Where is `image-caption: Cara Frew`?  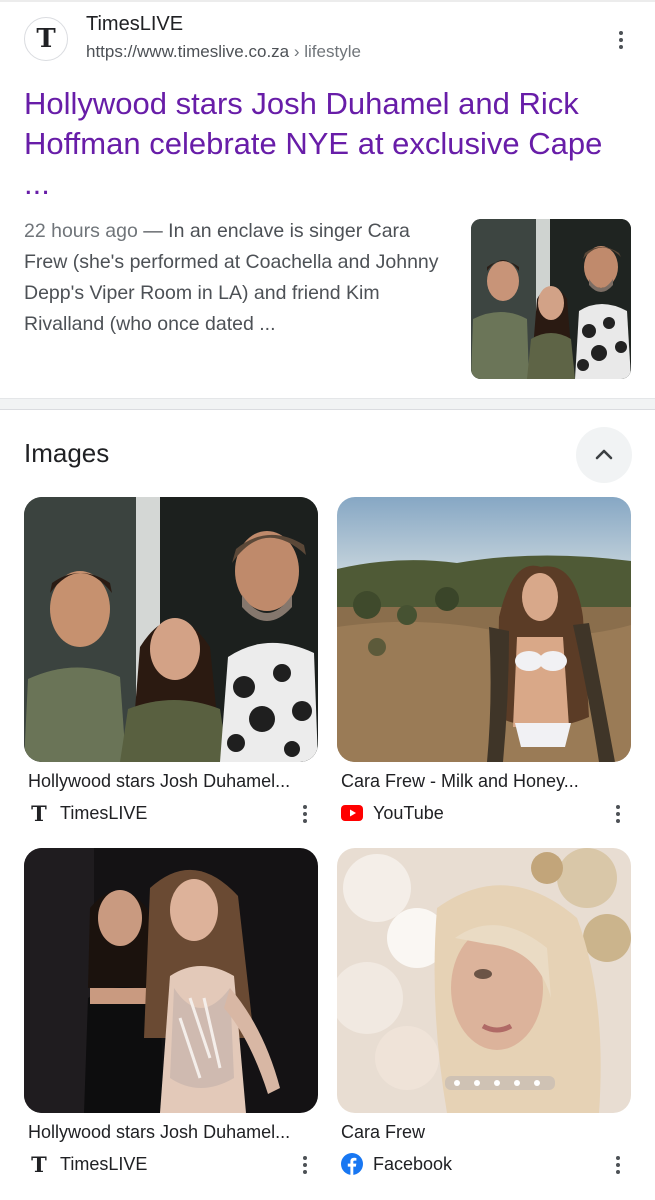
image-caption: Cara Frew is located at coordinates (484, 1132).